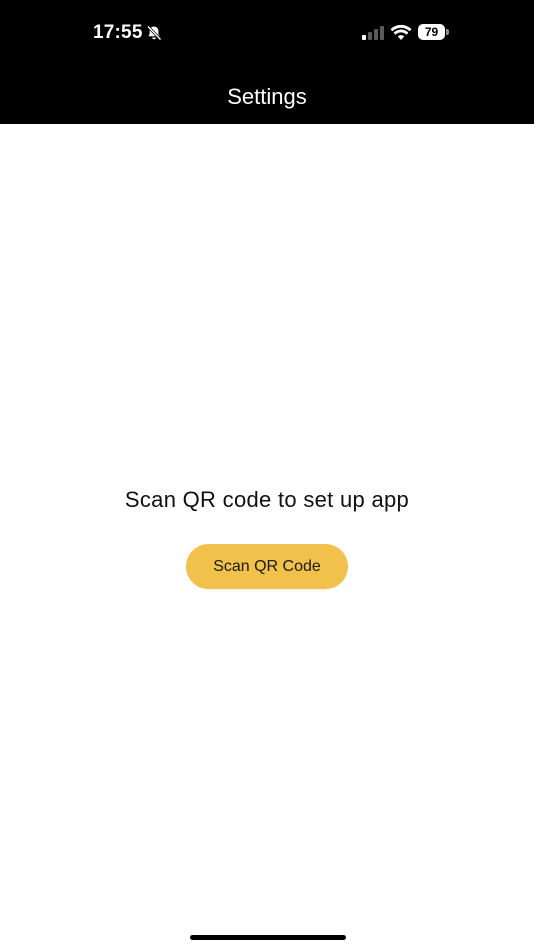 Image resolution: width=534 pixels, height=950 pixels. What do you see at coordinates (431, 32) in the screenshot?
I see `battery-indicator: 79` at bounding box center [431, 32].